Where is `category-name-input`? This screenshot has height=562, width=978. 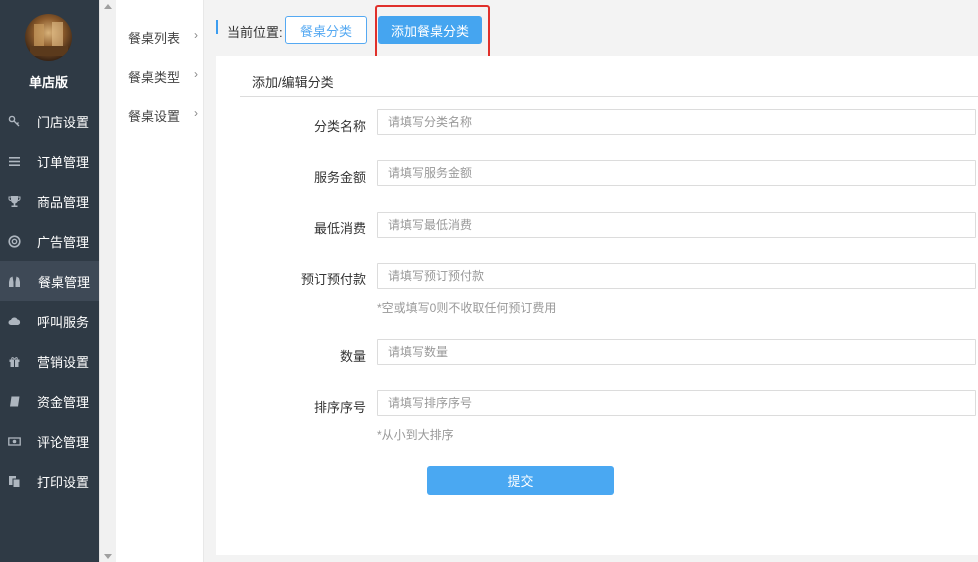 category-name-input is located at coordinates (676, 122).